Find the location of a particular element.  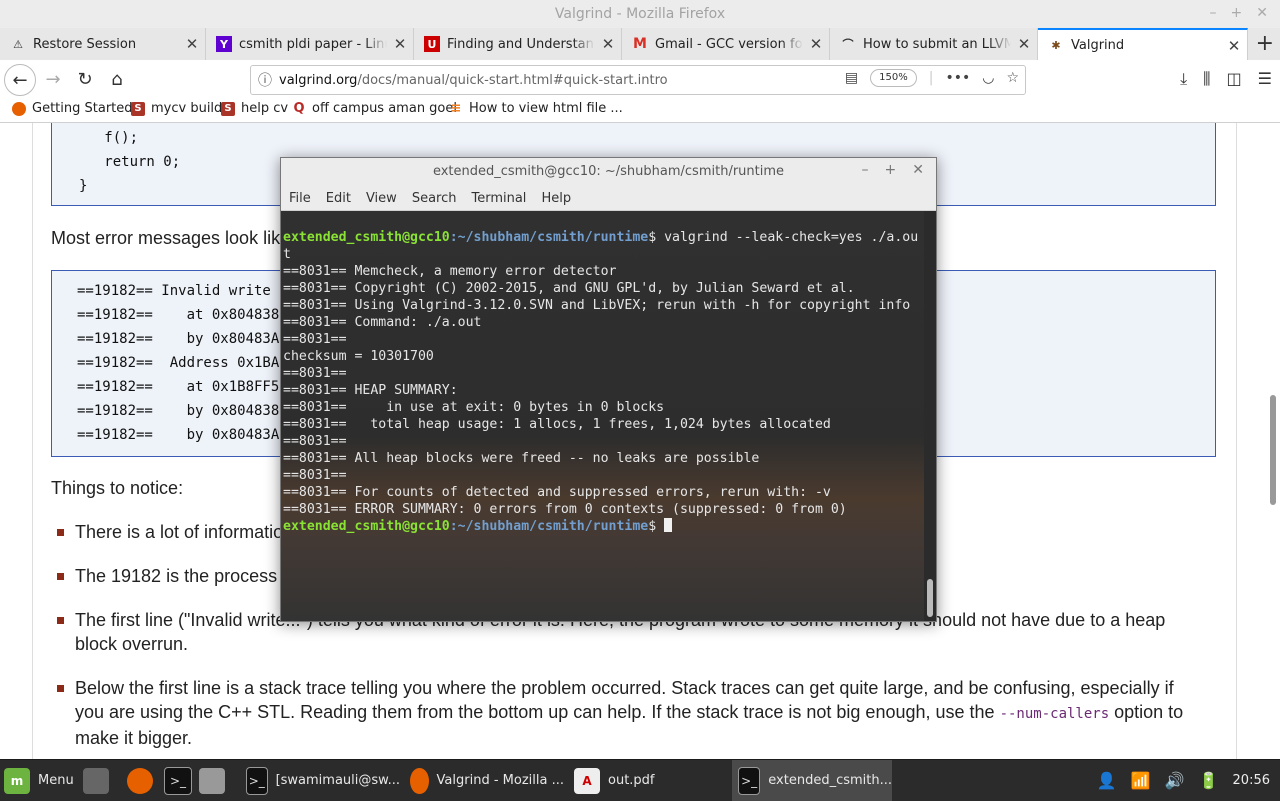

window-titlebar: Valgrind - Mozilla Firefox – + ✕ is located at coordinates (640, 15).